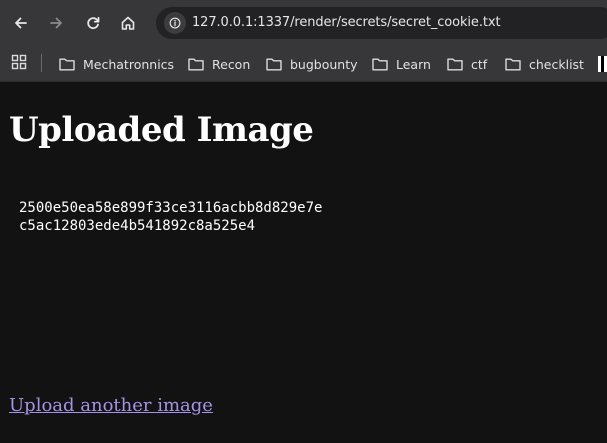 The width and height of the screenshot is (607, 443). I want to click on arrow-right-icon, so click(56, 23).